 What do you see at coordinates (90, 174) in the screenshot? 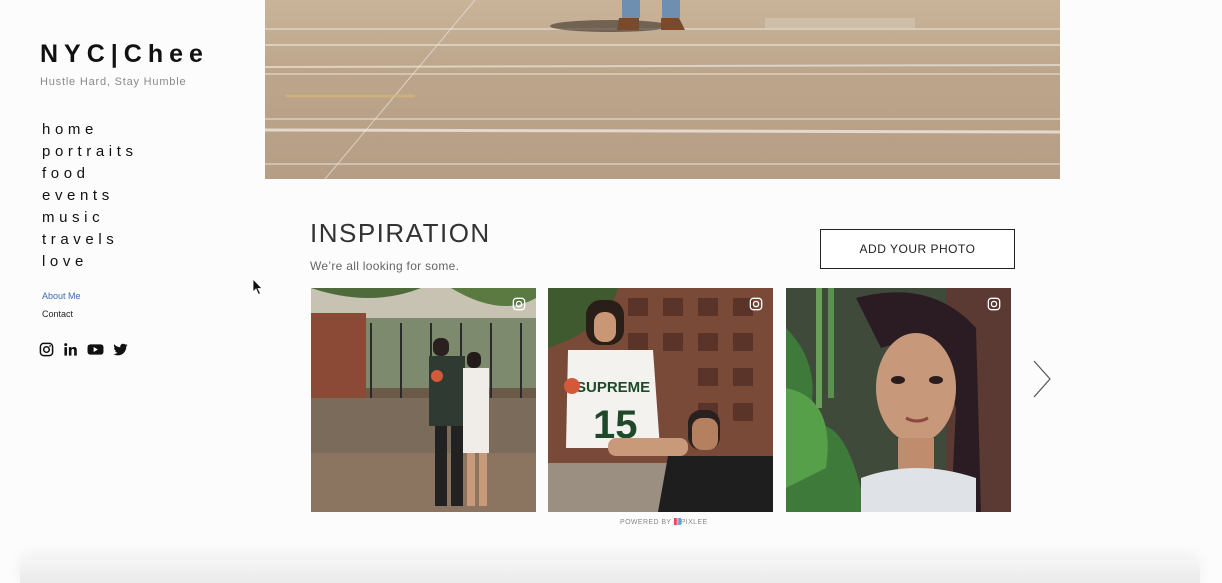
I see `nav-item-food: food` at bounding box center [90, 174].